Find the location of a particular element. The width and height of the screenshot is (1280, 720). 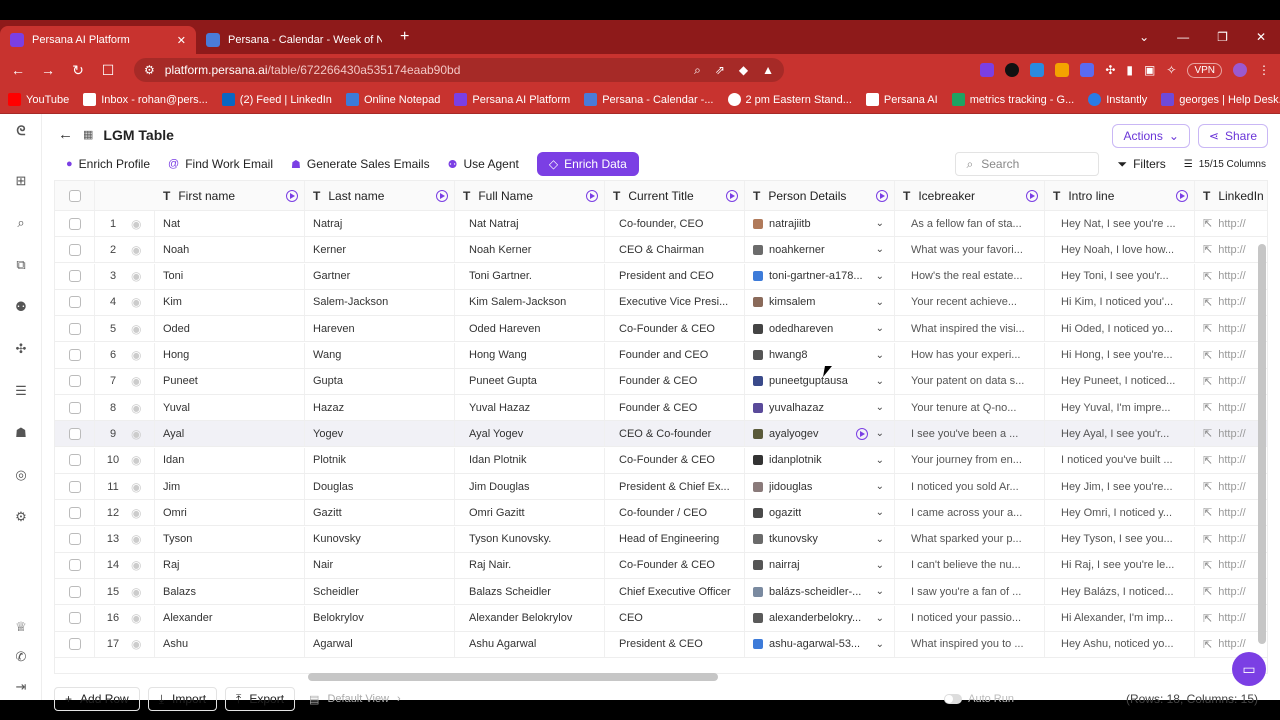

cell-person-details: toni-gartner-a178... ⌄ is located at coordinates (820, 276).